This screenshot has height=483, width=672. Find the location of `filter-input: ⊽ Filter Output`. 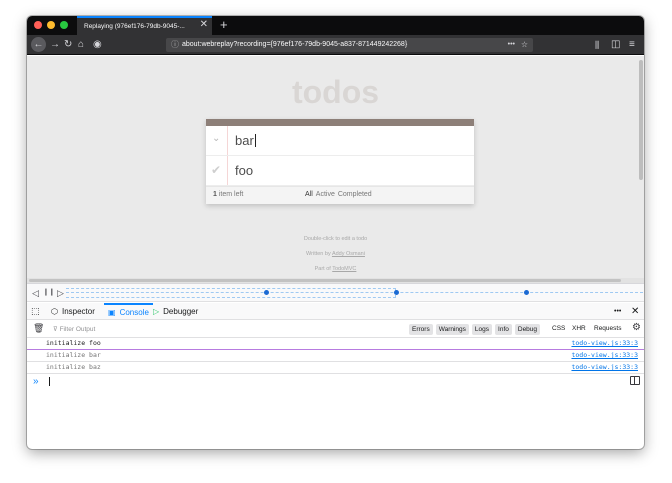

filter-input: ⊽ Filter Output is located at coordinates (74, 329).